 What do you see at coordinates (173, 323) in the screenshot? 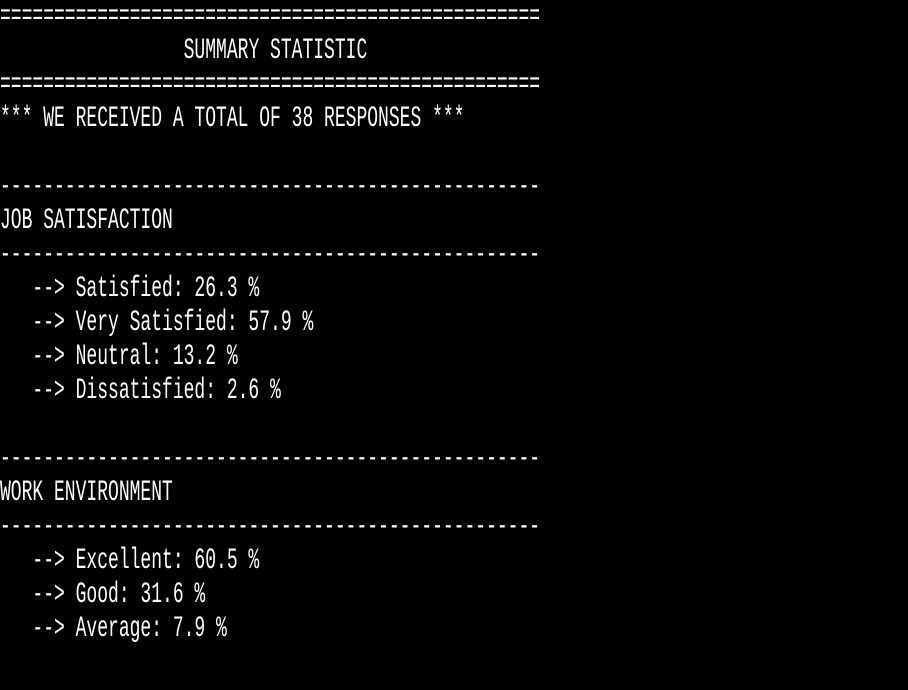
I see `stat-line-very-satisfied: --> Very Satisfied: 57.9 %` at bounding box center [173, 323].